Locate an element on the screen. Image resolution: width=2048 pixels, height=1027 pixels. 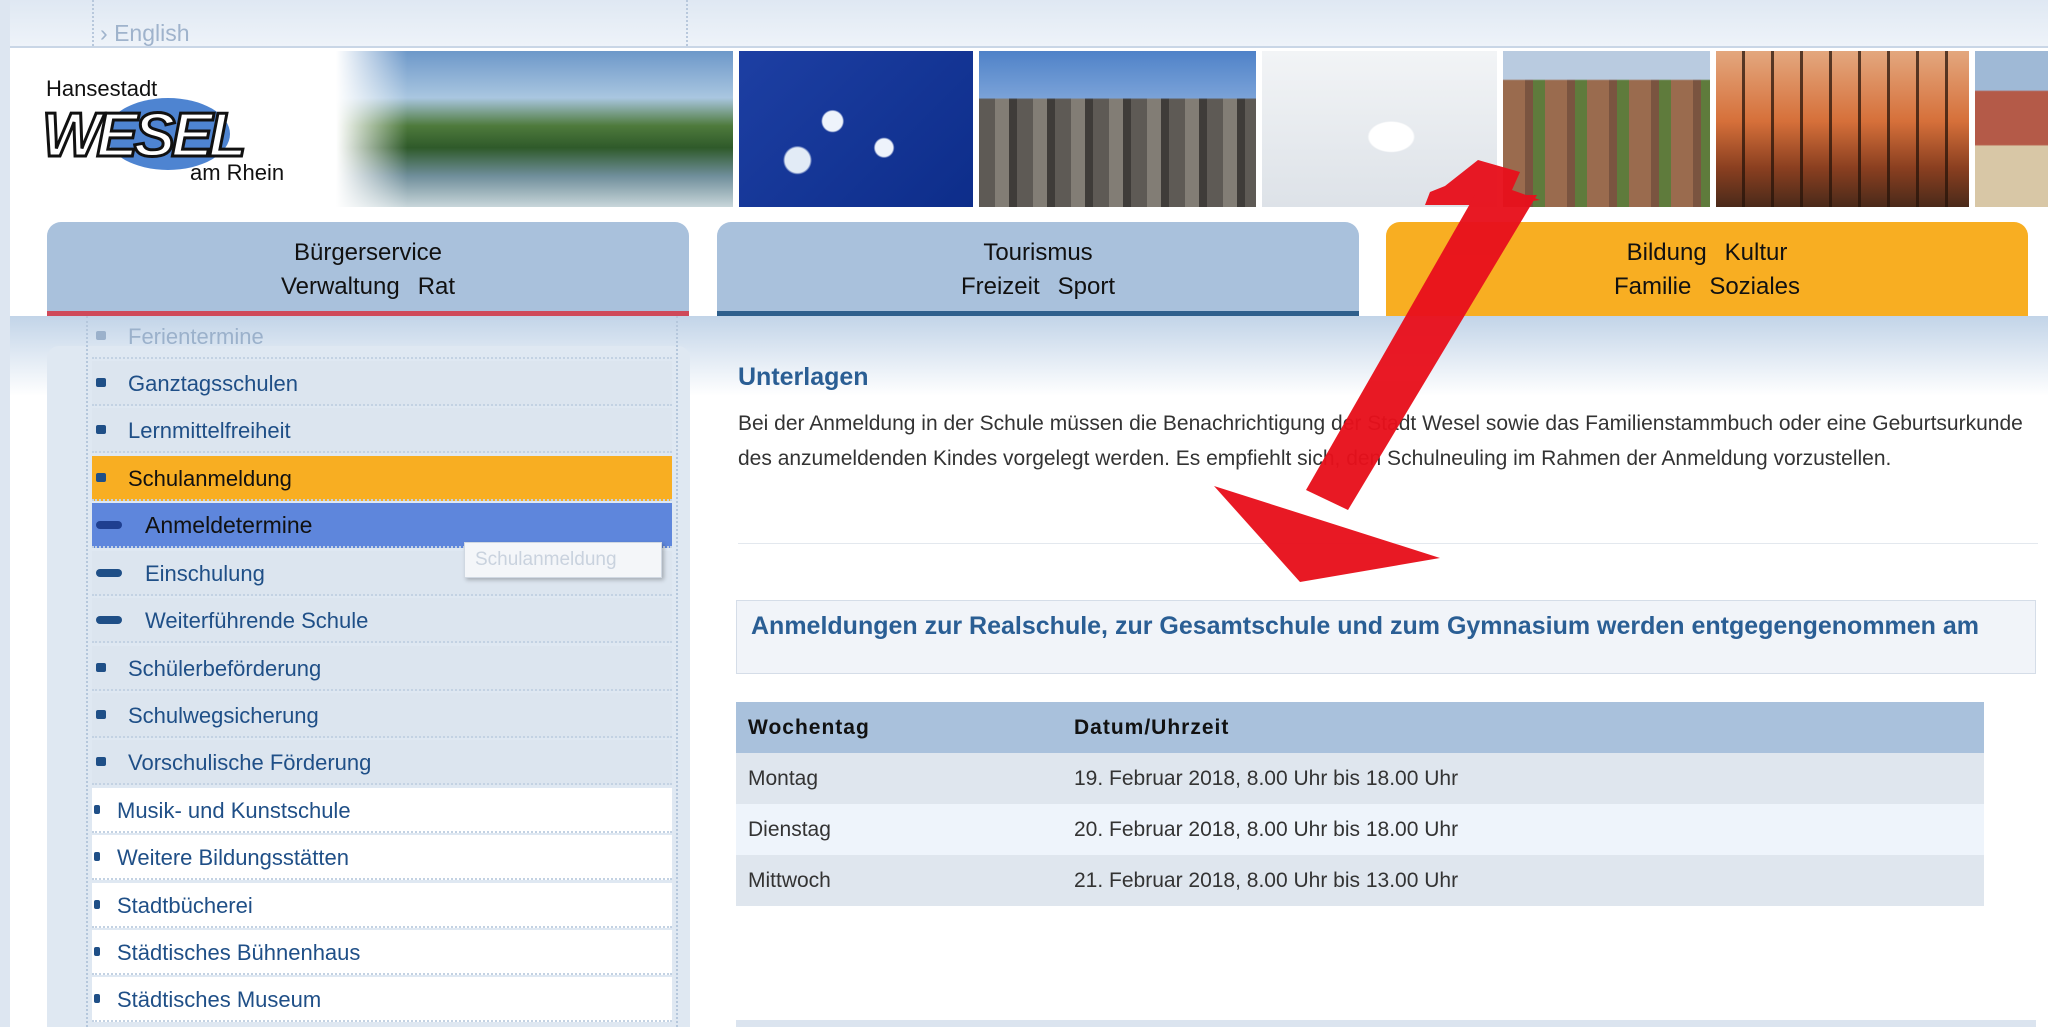
table-cell-day: Dienstag is located at coordinates (789, 829).